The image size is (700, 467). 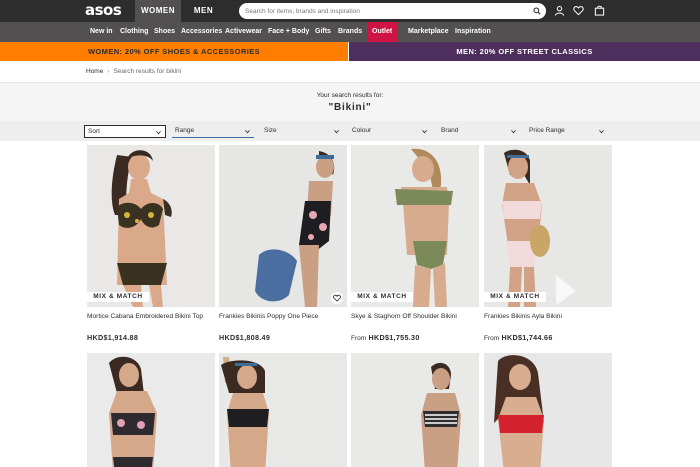 I want to click on product-price: From HKD$1,755.30, so click(x=385, y=337).